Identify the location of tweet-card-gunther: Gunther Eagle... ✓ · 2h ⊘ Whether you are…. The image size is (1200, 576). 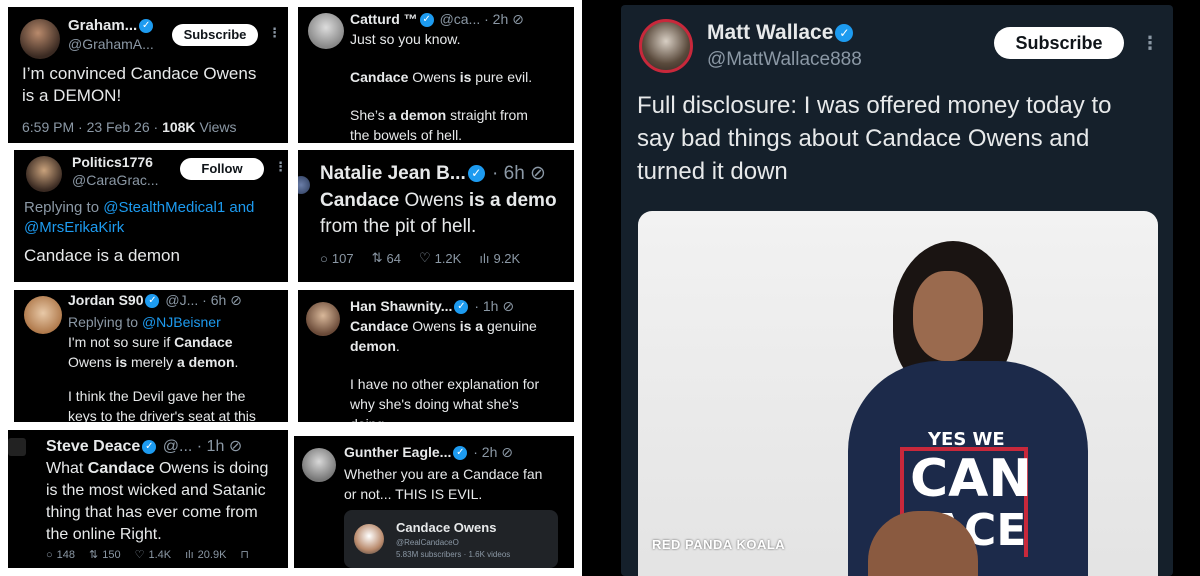
(434, 502).